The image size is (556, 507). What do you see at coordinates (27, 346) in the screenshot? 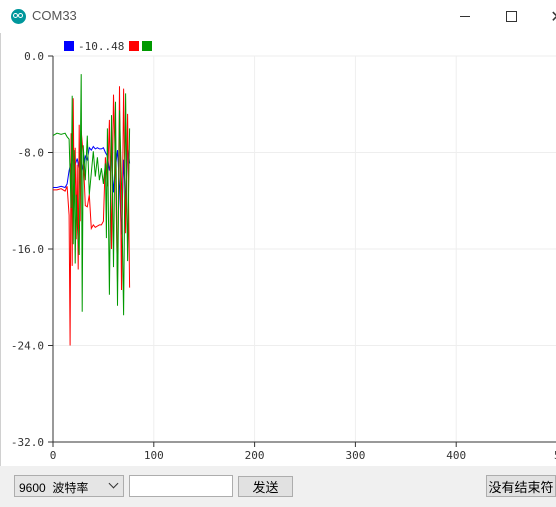
I see `y-tick-label: -24.0` at bounding box center [27, 346].